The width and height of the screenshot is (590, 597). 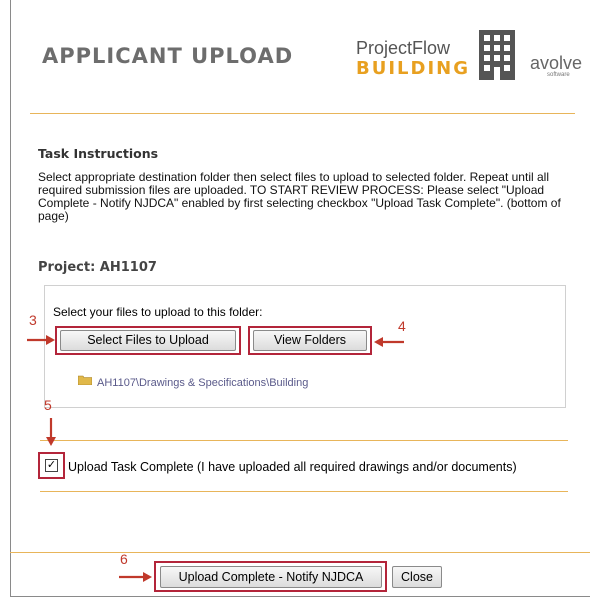 I want to click on logo-building-text: BUILDING, so click(x=413, y=68).